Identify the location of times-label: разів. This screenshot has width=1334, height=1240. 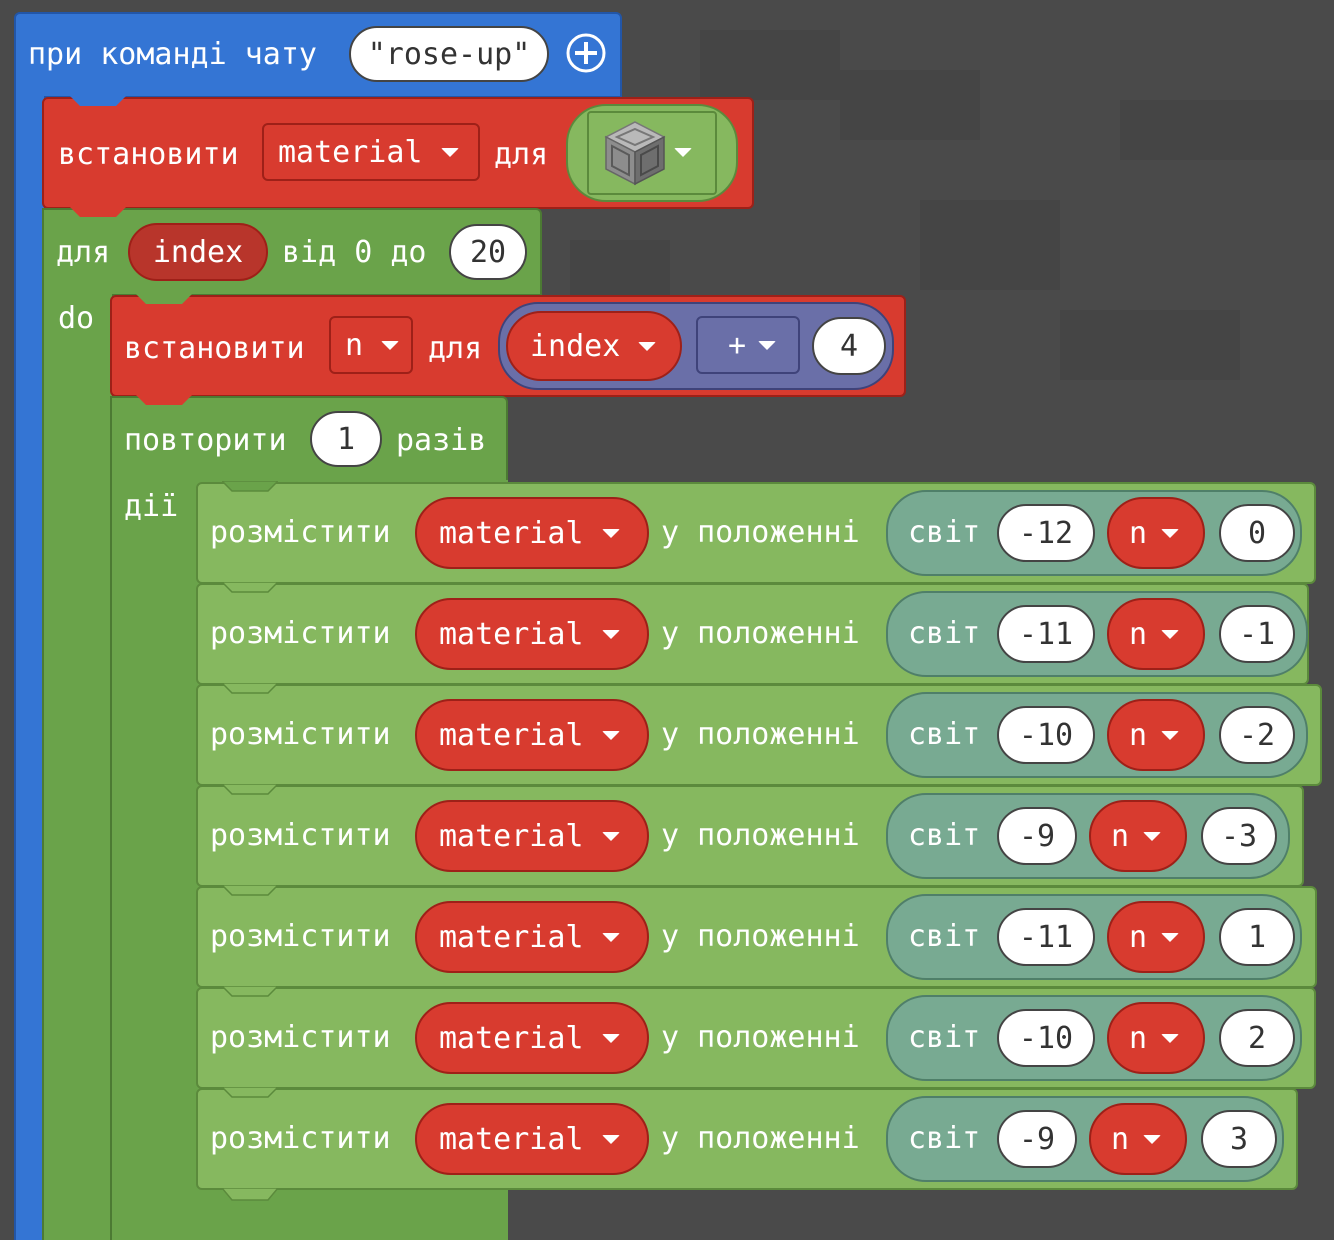
(441, 440).